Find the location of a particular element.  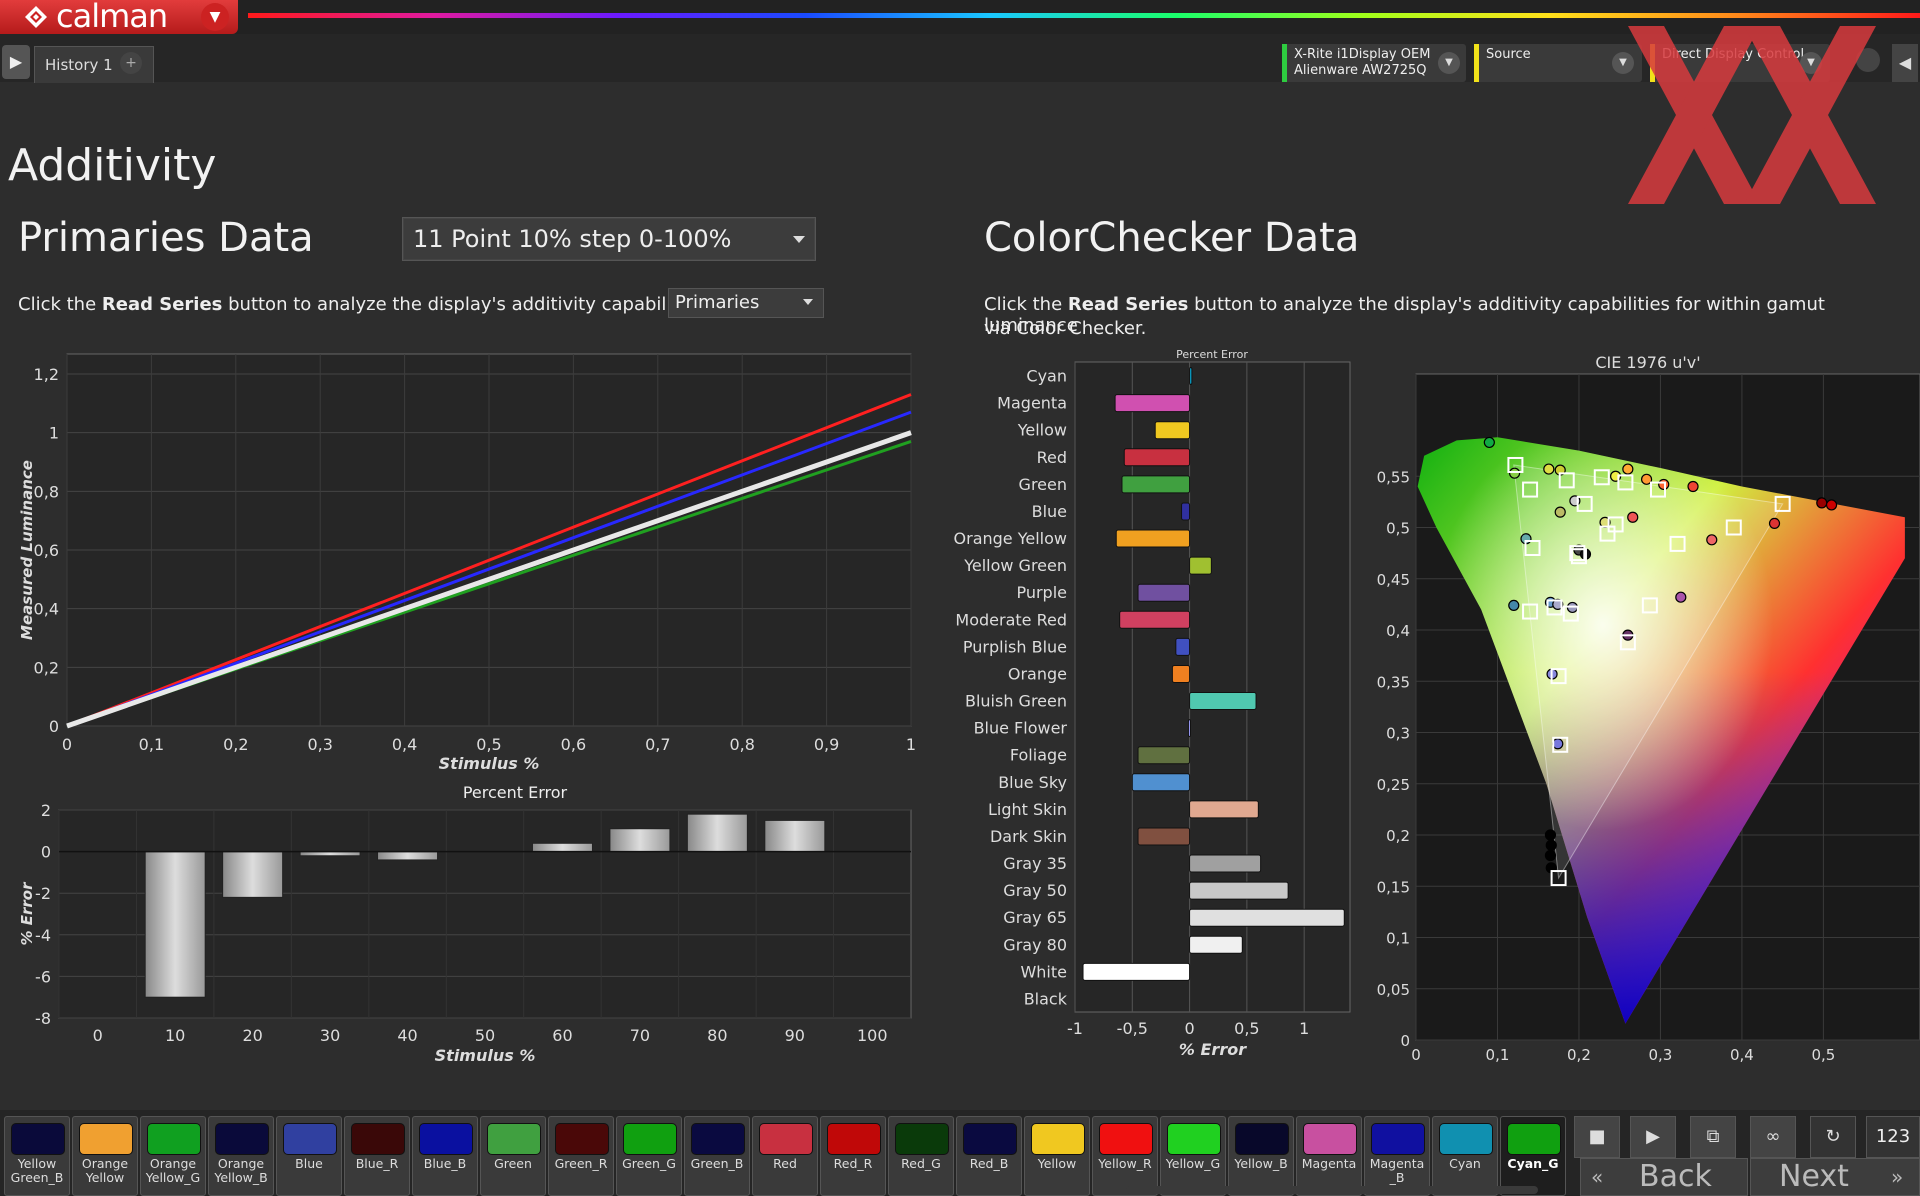

chevron-down-icon: ▼ is located at coordinates (1449, 63).